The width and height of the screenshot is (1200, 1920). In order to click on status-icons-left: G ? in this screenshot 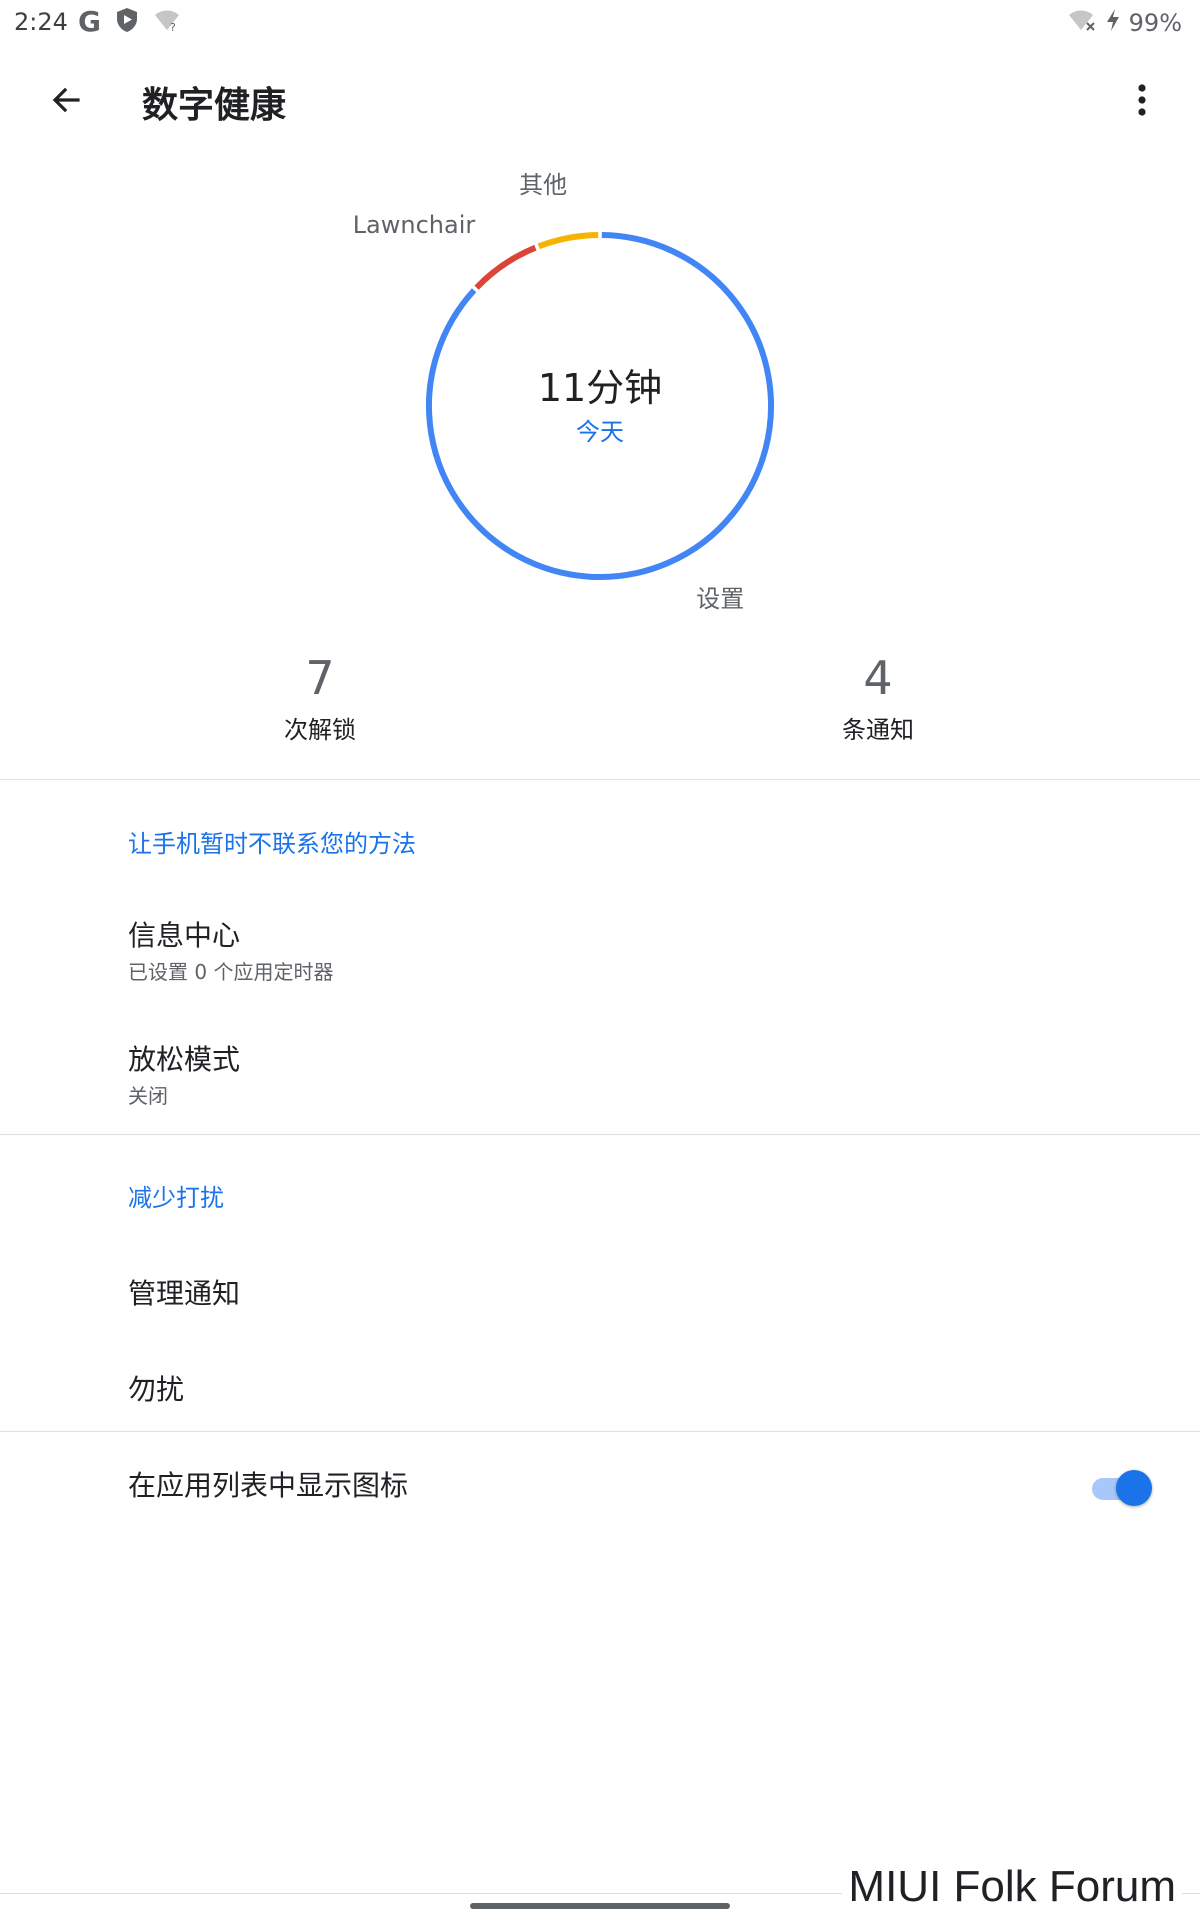, I will do `click(129, 22)`.